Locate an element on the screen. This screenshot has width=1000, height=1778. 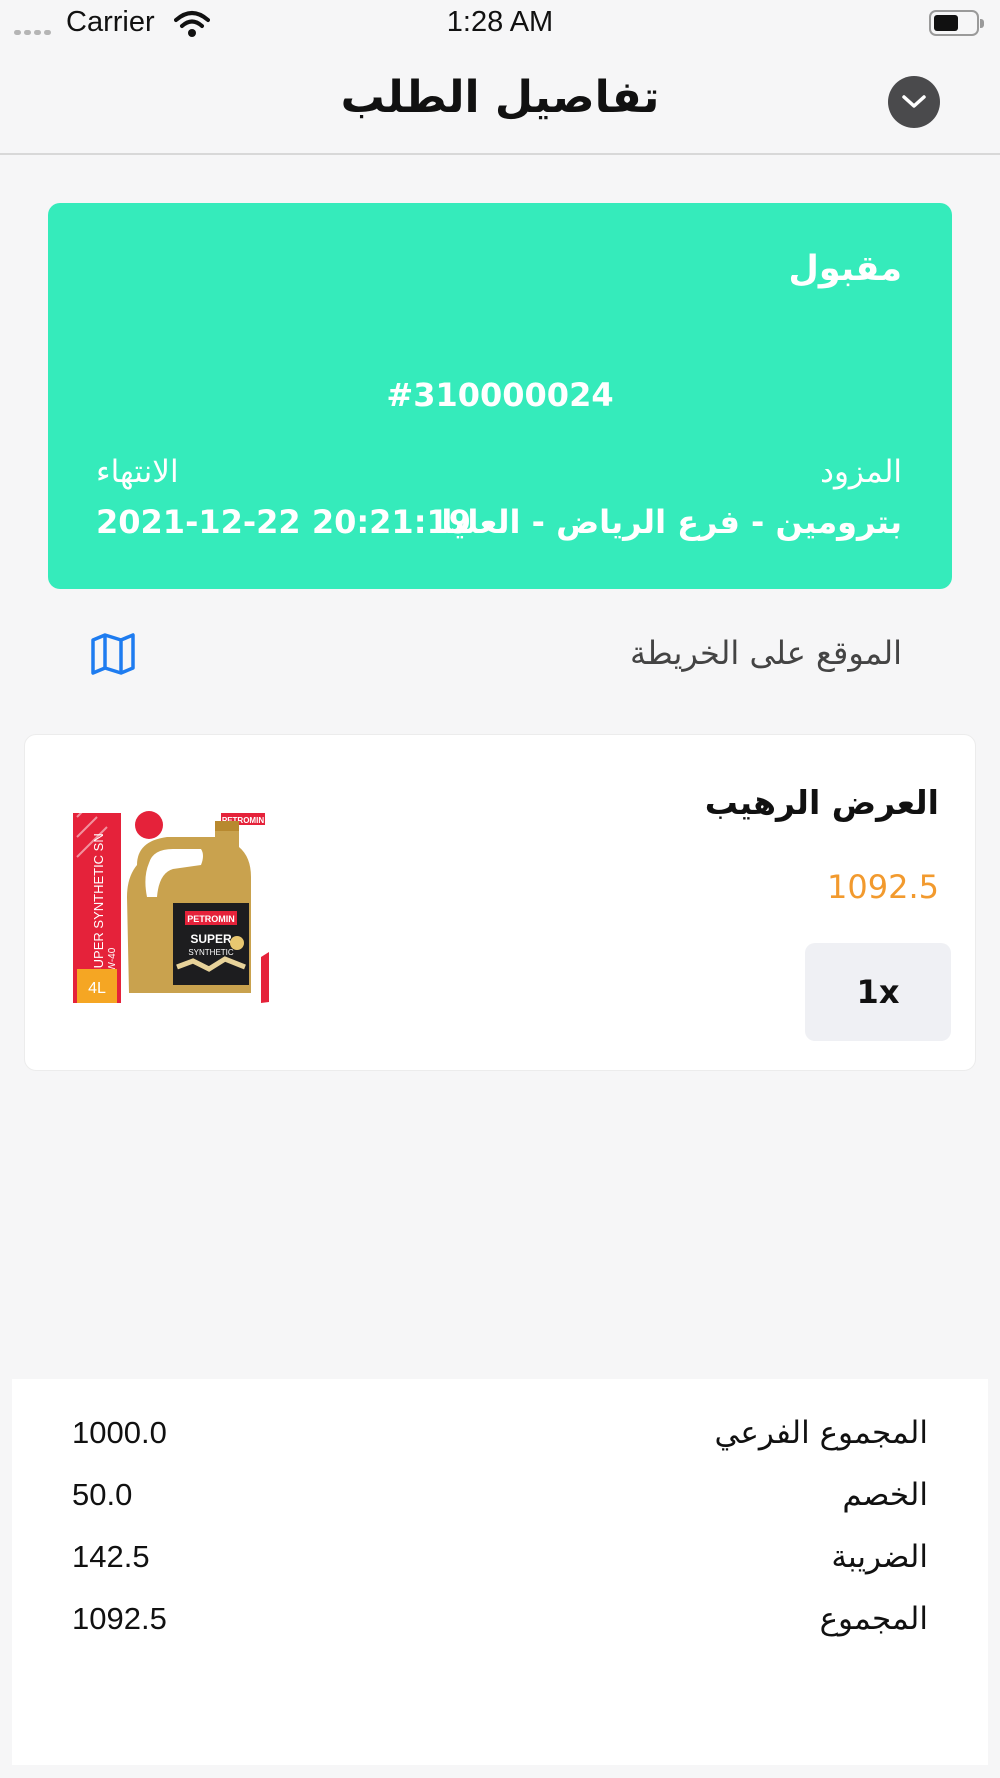
order-number: #310000024 is located at coordinates (500, 395).